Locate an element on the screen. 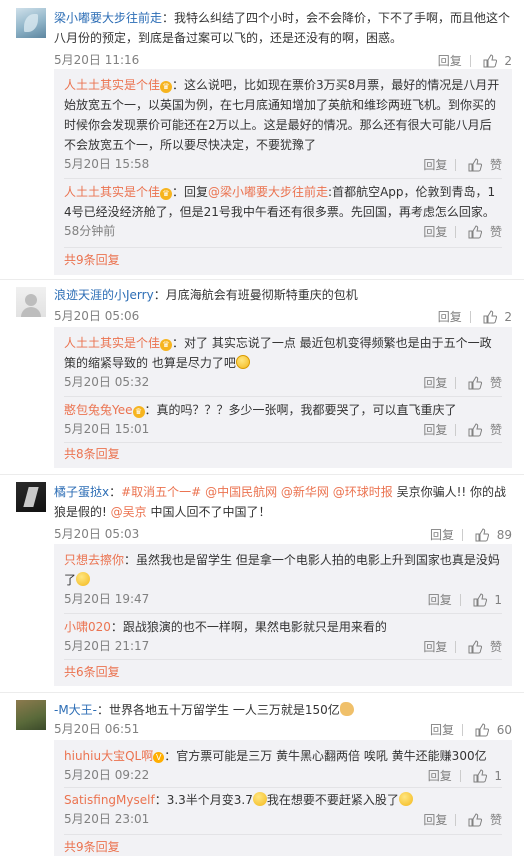 Image resolution: width=524 pixels, height=856 pixels. reply-username: 憨包兔兔Yee is located at coordinates (98, 410).